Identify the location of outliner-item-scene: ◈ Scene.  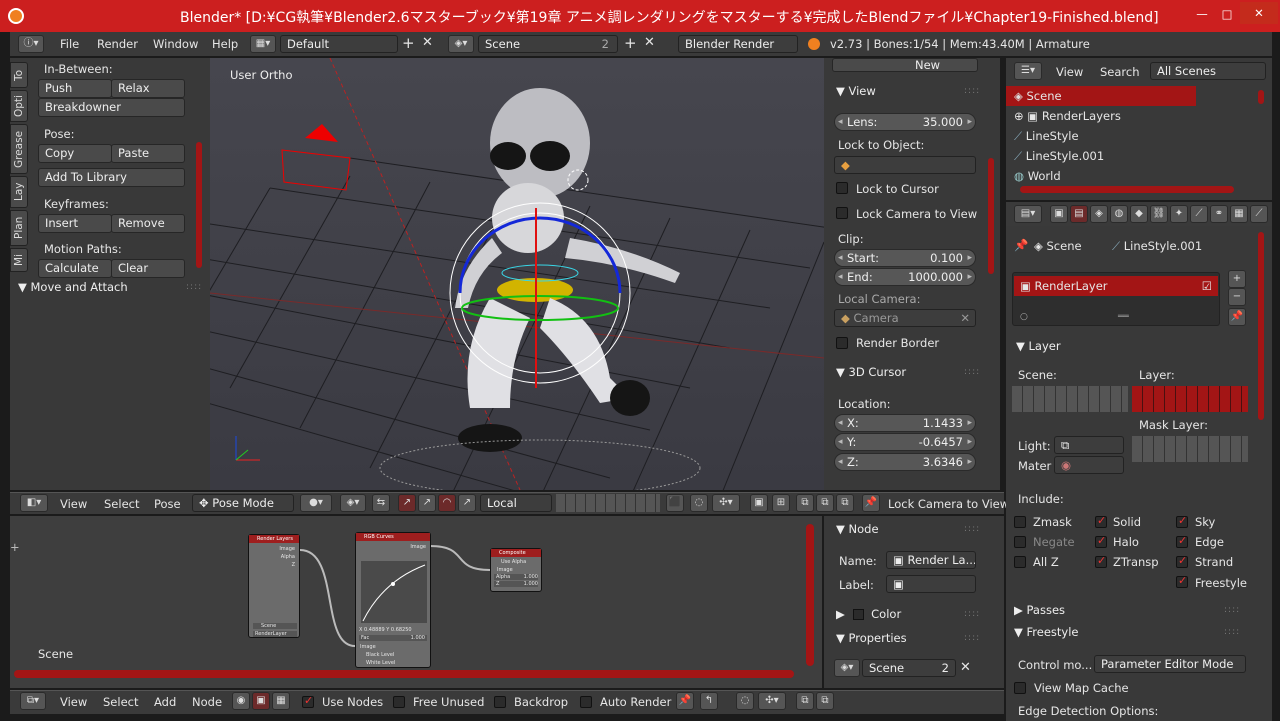
(1101, 96).